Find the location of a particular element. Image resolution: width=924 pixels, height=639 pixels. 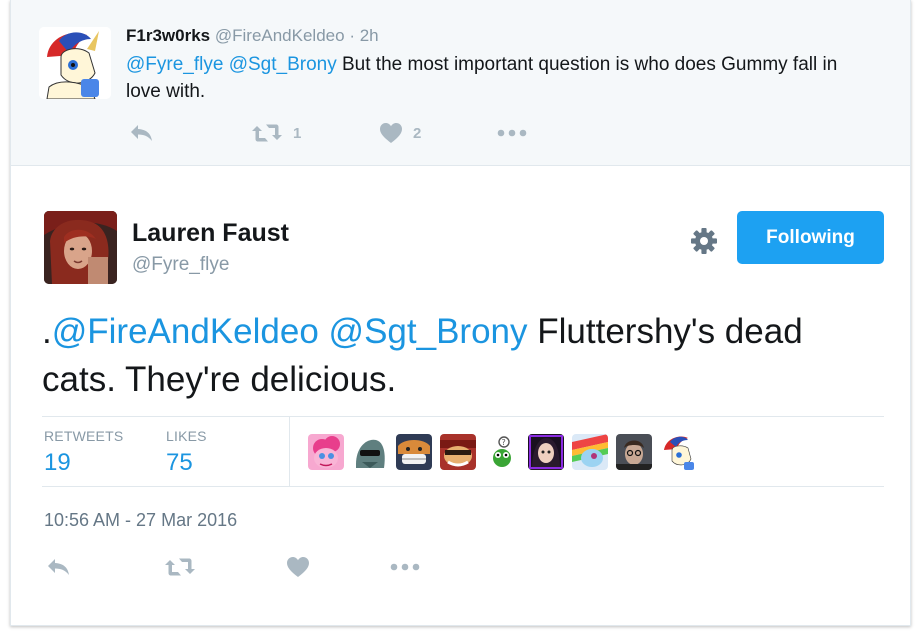

stats-divider is located at coordinates (289, 451).